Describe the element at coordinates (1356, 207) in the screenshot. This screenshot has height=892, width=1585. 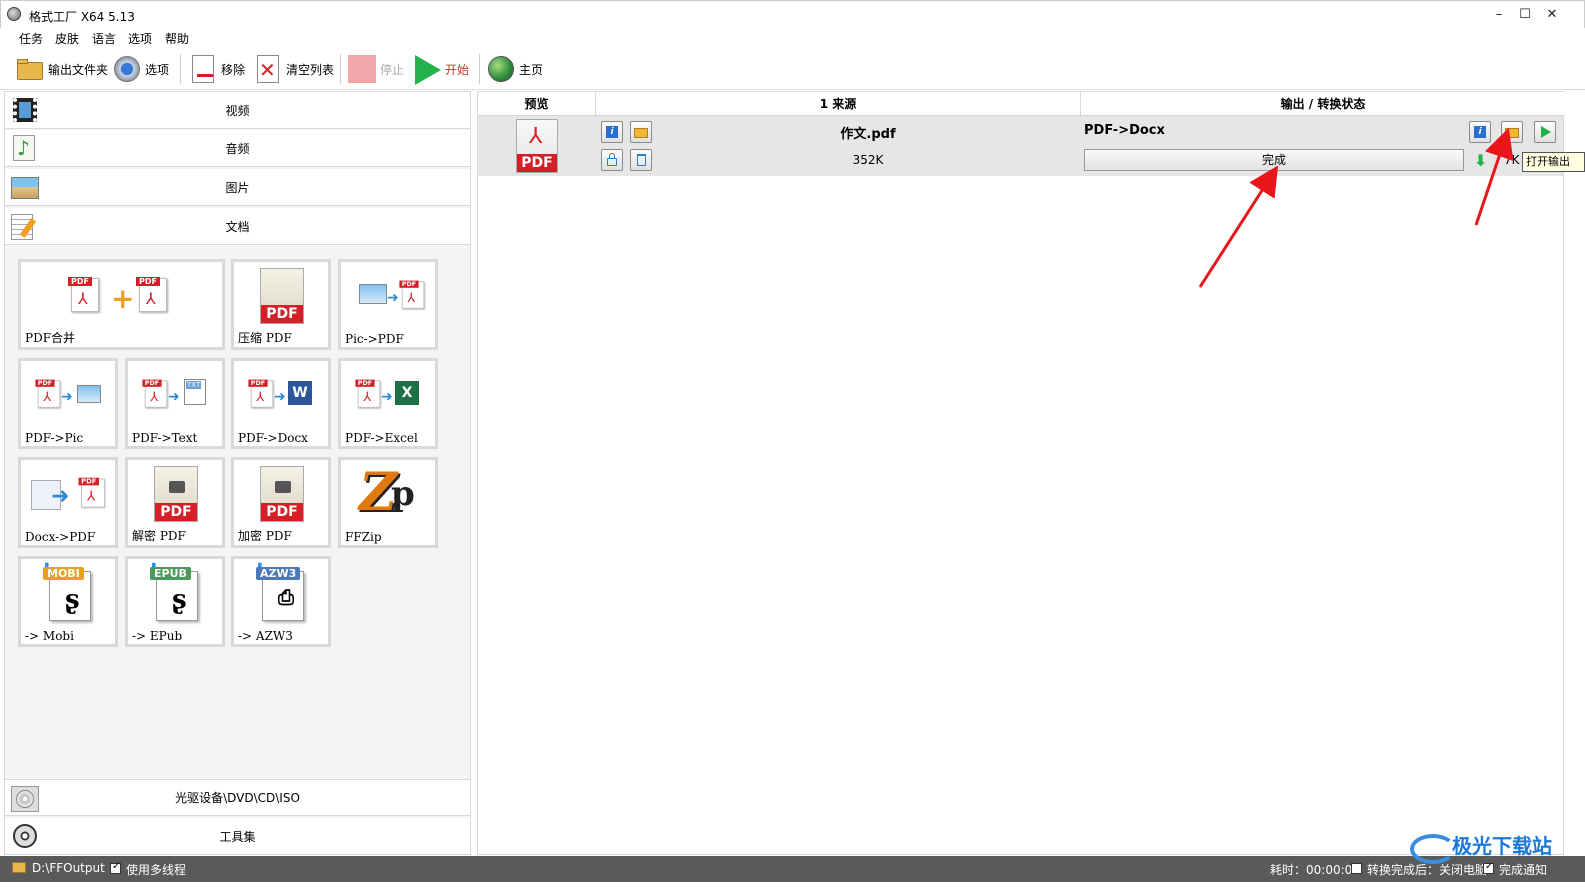
I see `annotation-arrows` at that location.